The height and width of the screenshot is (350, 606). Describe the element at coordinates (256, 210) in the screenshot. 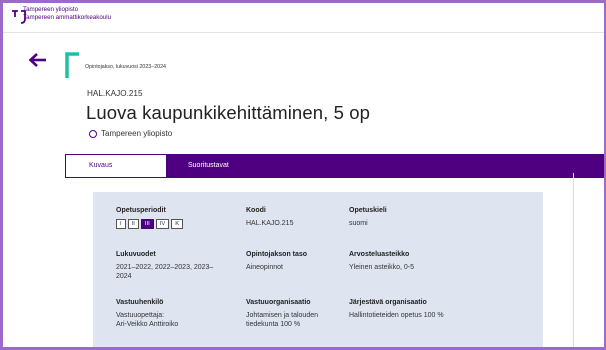

I see `code-label: Koodi` at that location.